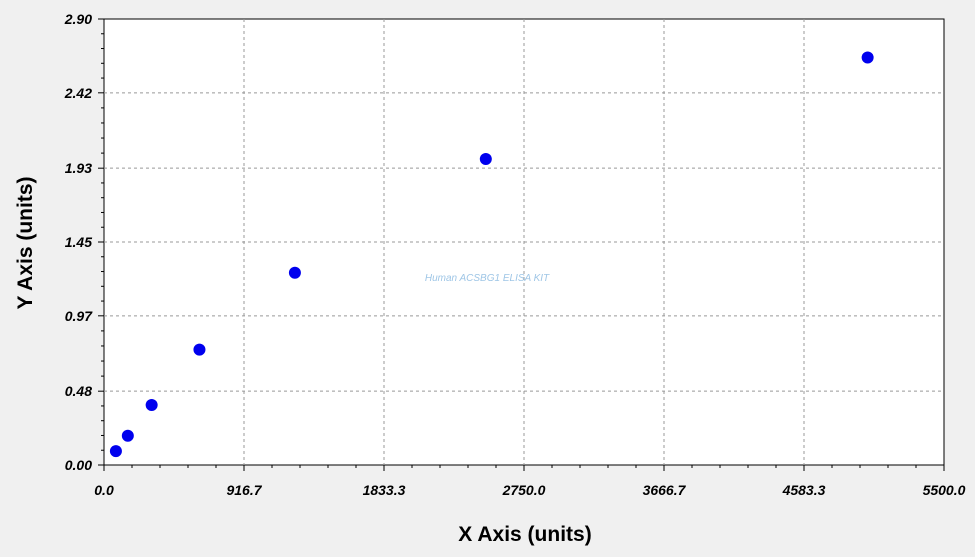  I want to click on y-tick-label: 1.45, so click(78, 242).